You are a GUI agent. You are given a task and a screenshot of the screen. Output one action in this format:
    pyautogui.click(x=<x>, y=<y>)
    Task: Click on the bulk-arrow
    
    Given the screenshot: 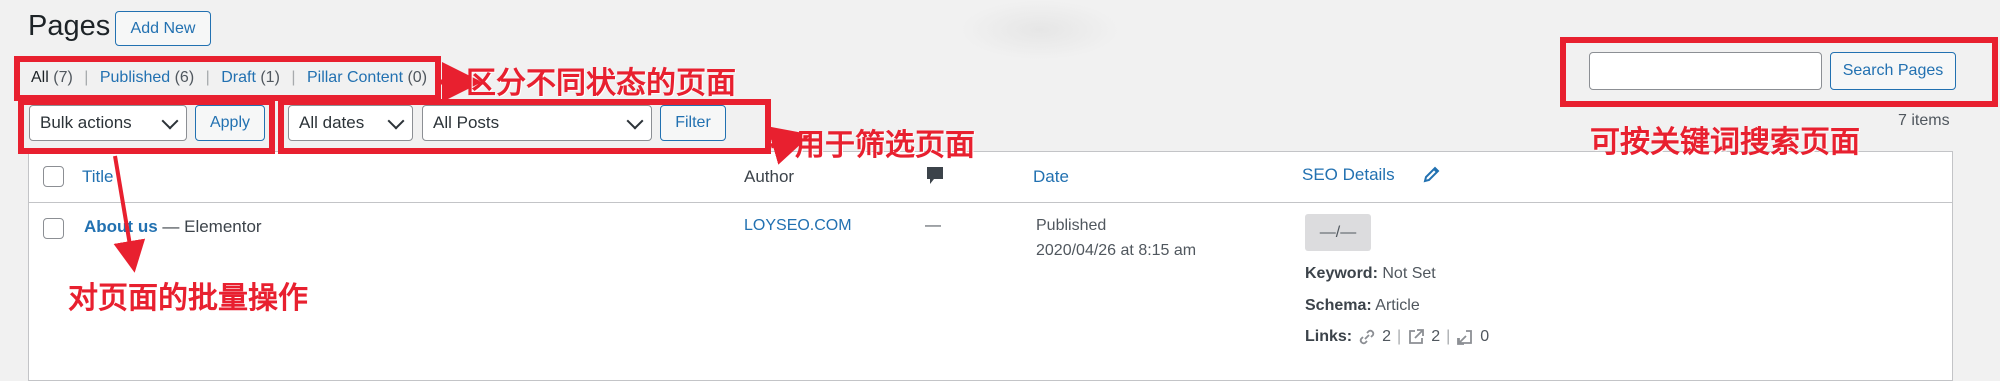 What is the action you would take?
    pyautogui.click(x=129, y=214)
    